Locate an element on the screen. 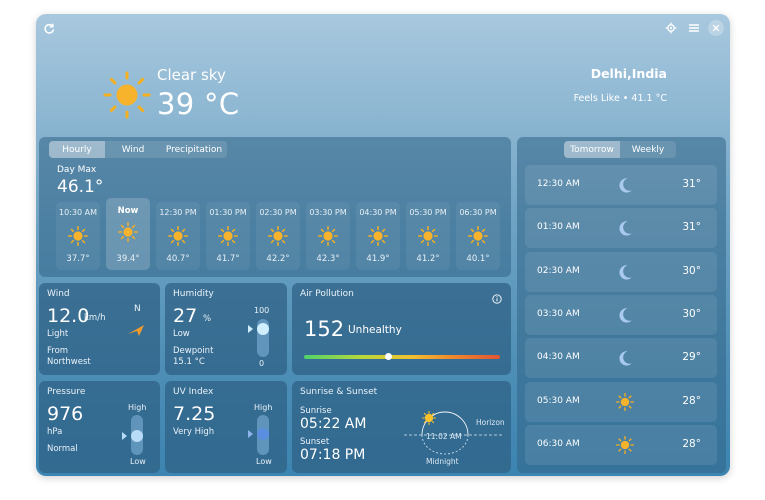 The image size is (765, 500). wind-desc: Light is located at coordinates (58, 334).